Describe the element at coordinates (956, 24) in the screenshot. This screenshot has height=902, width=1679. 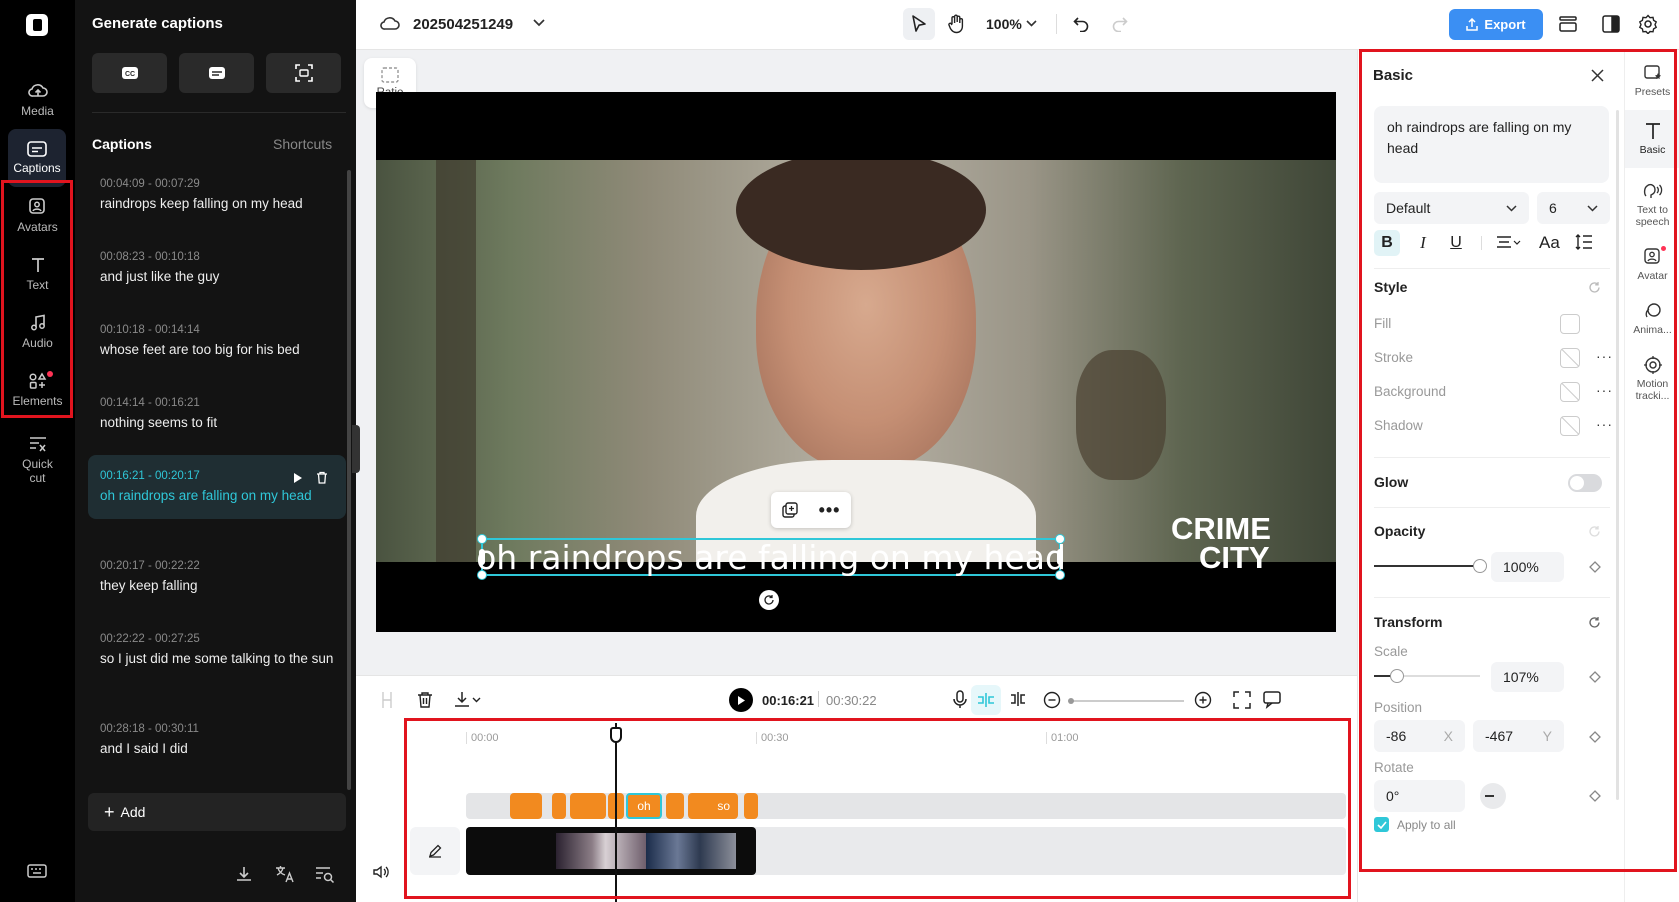
I see `hand-tool-button` at that location.